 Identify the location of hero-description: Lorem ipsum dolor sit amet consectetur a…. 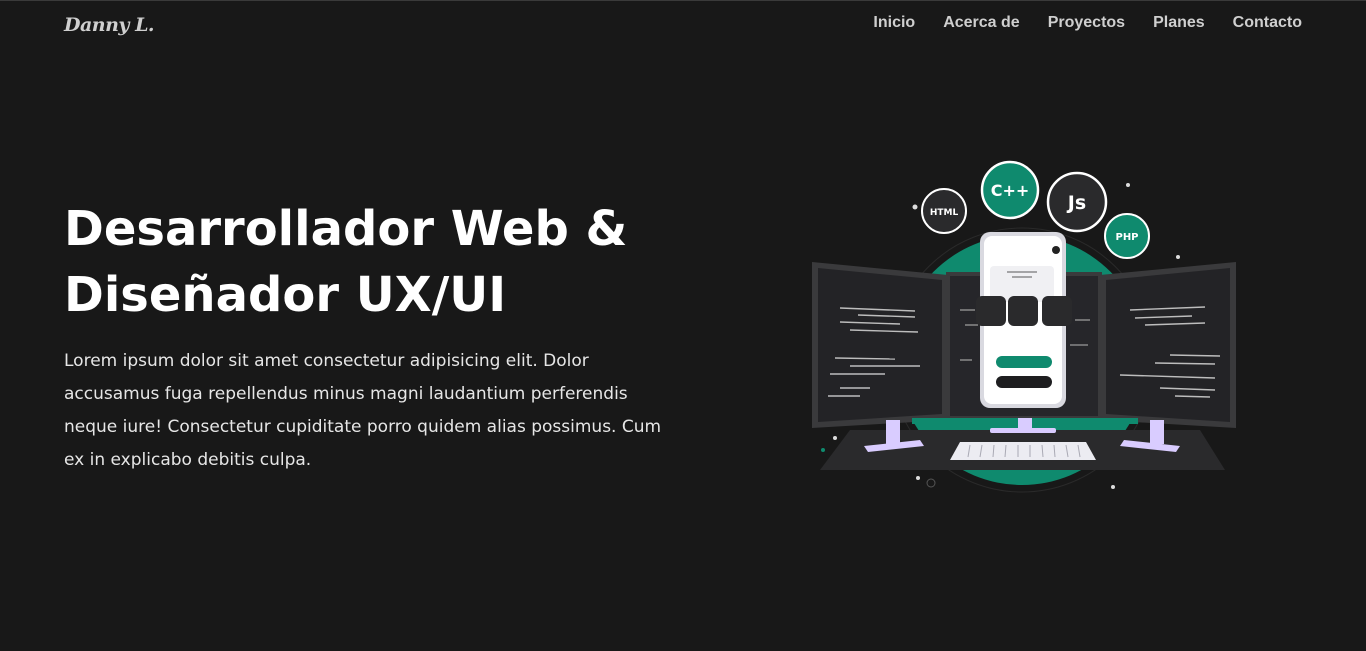
(363, 410).